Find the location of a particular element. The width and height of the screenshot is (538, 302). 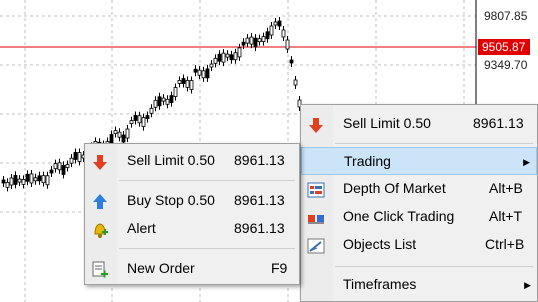

one-click-trading-icon is located at coordinates (316, 218).